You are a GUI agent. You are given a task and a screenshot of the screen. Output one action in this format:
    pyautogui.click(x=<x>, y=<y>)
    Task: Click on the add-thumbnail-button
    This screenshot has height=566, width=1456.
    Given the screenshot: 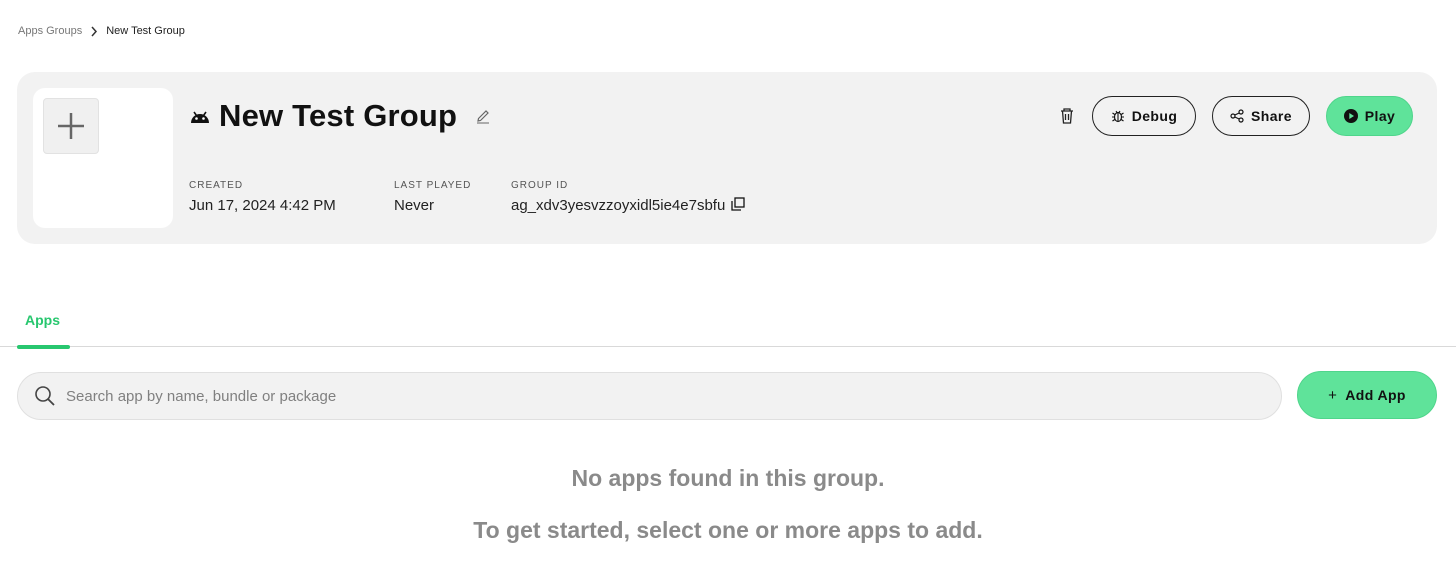 What is the action you would take?
    pyautogui.click(x=71, y=126)
    